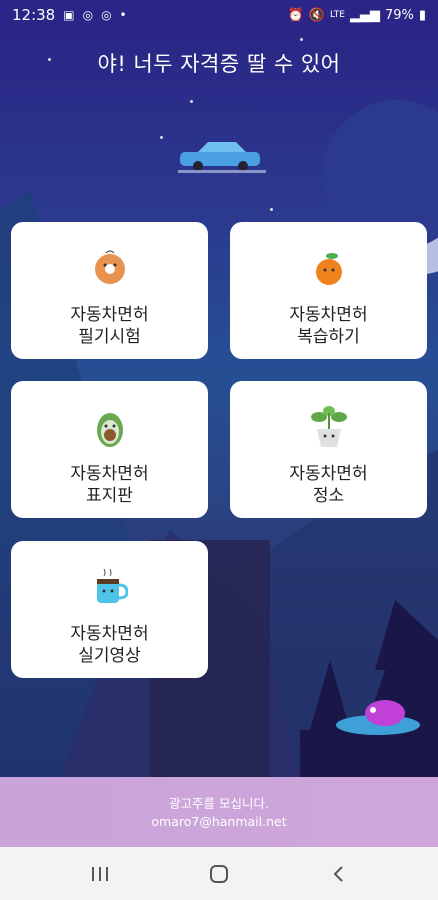  I want to click on home-icon, so click(218, 873).